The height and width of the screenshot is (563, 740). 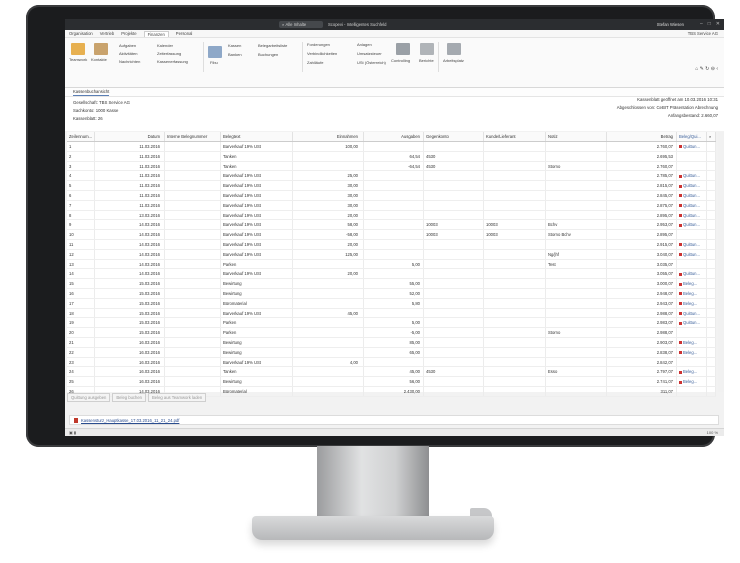 I want to click on table-row: 13 14.03.2016 Parken 5,00 Test 3.035,07, so click(x=391, y=264).